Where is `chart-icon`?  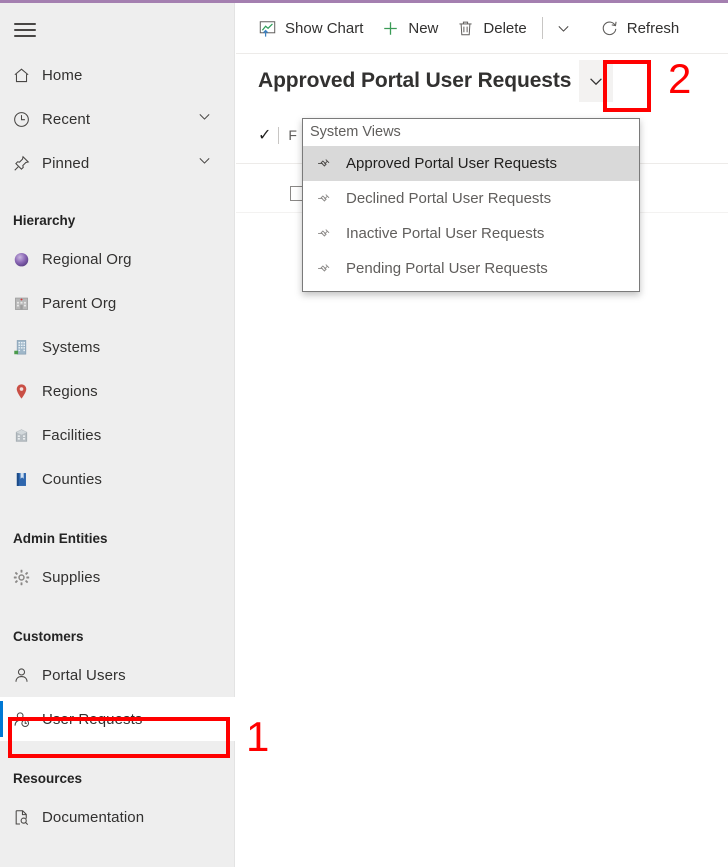
chart-icon is located at coordinates (267, 28).